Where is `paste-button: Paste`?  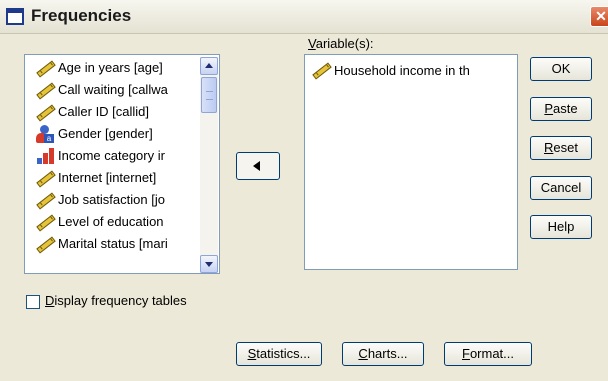
paste-button: Paste is located at coordinates (561, 109).